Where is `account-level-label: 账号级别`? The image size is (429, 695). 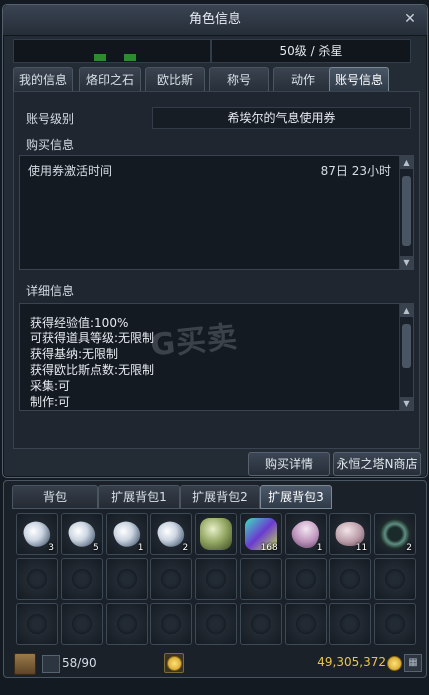 account-level-label: 账号级别 is located at coordinates (50, 119).